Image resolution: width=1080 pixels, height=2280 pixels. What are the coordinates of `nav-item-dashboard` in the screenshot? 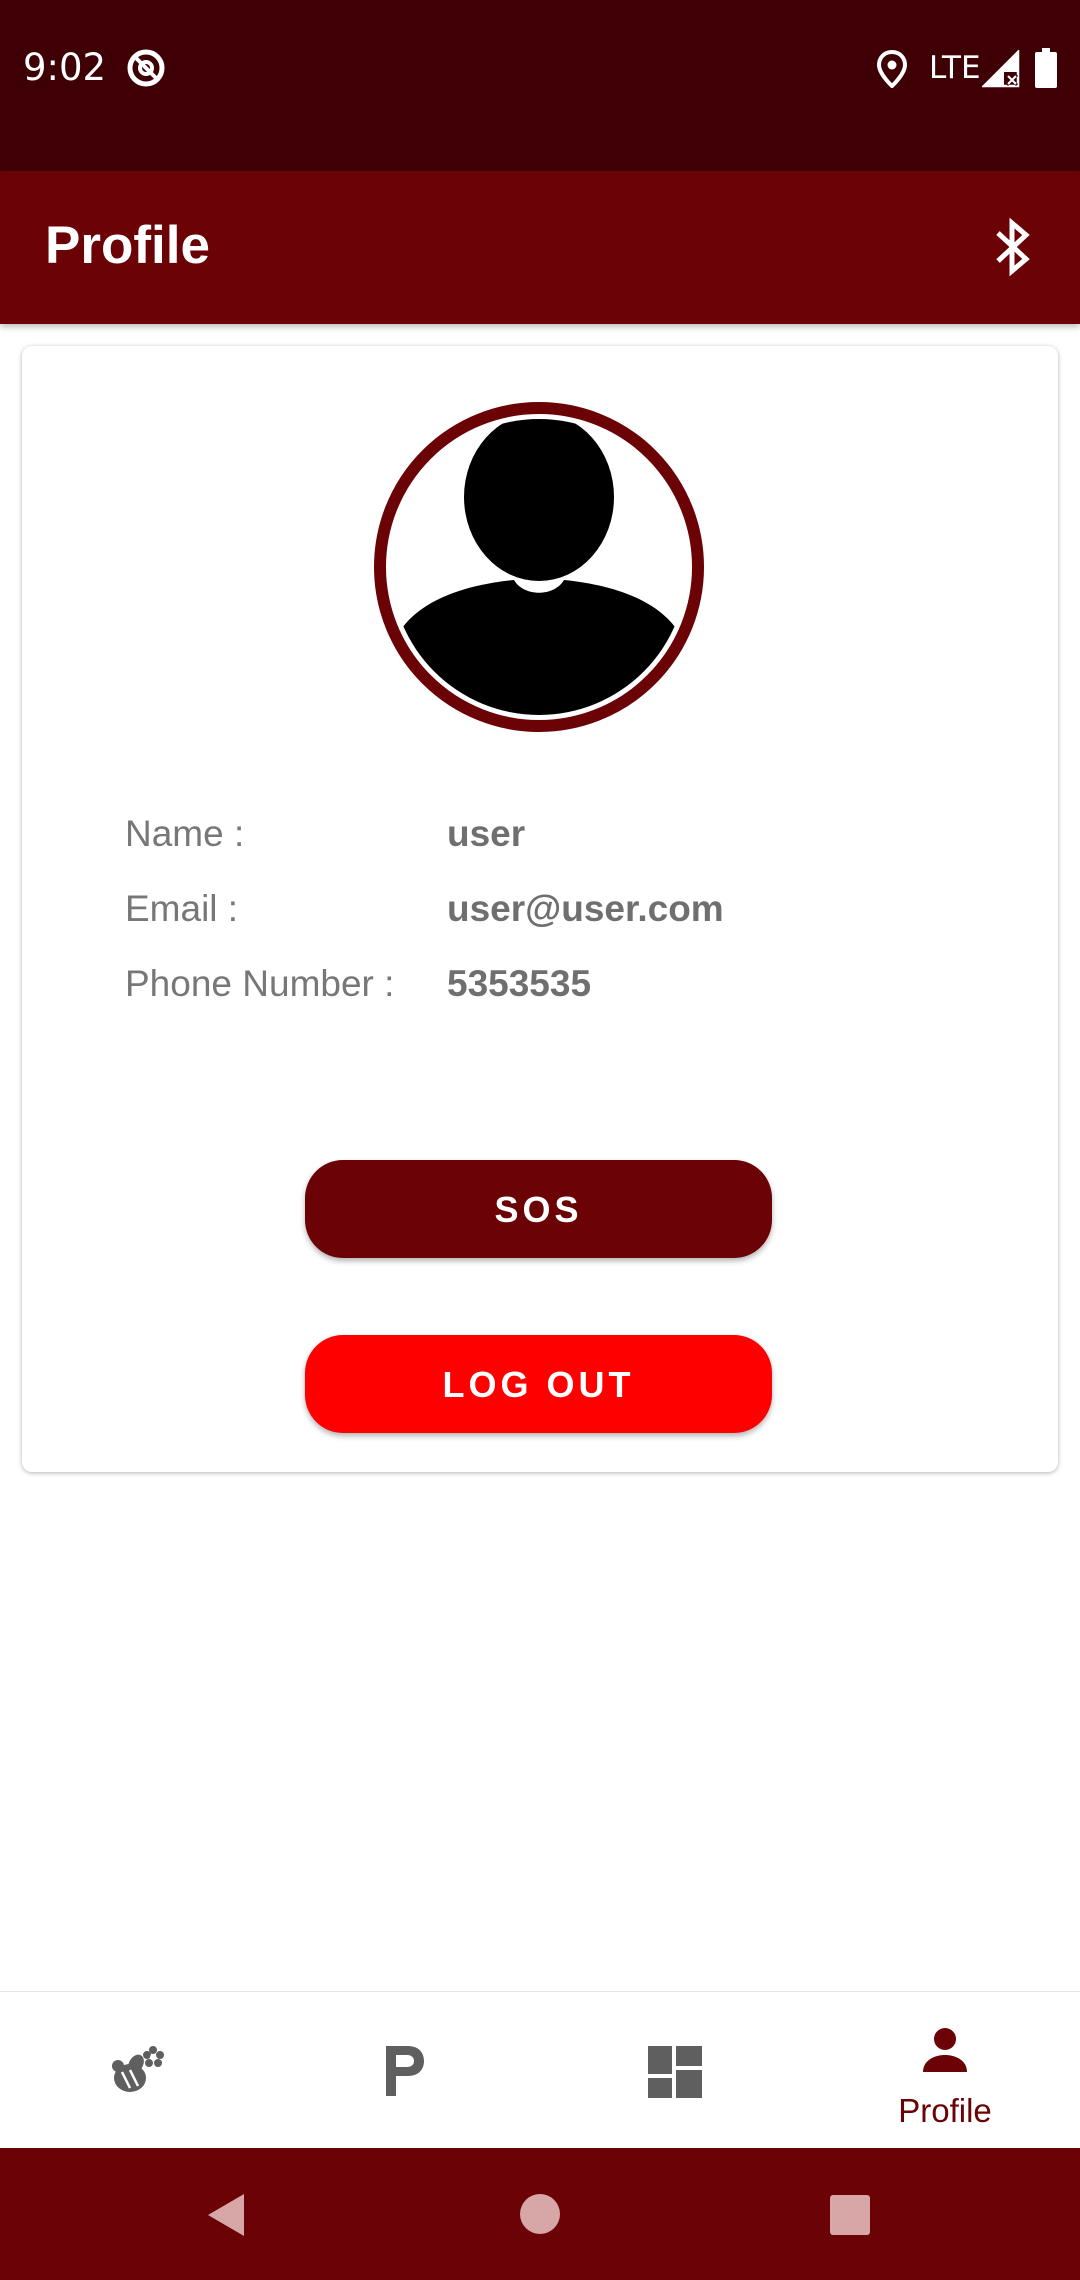 It's located at (675, 2070).